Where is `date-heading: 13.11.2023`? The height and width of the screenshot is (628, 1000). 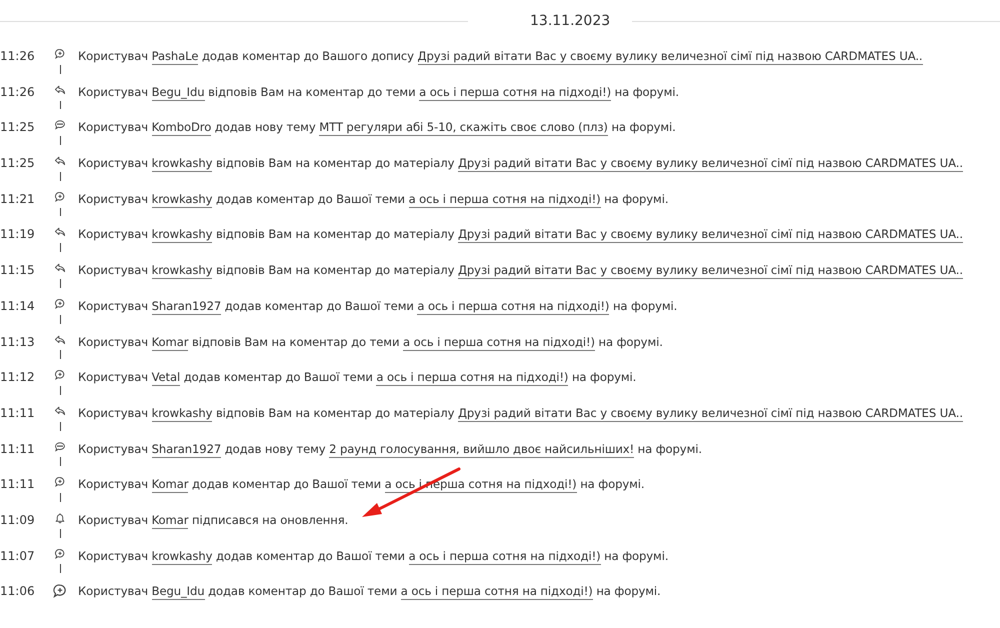
date-heading: 13.11.2023 is located at coordinates (570, 21).